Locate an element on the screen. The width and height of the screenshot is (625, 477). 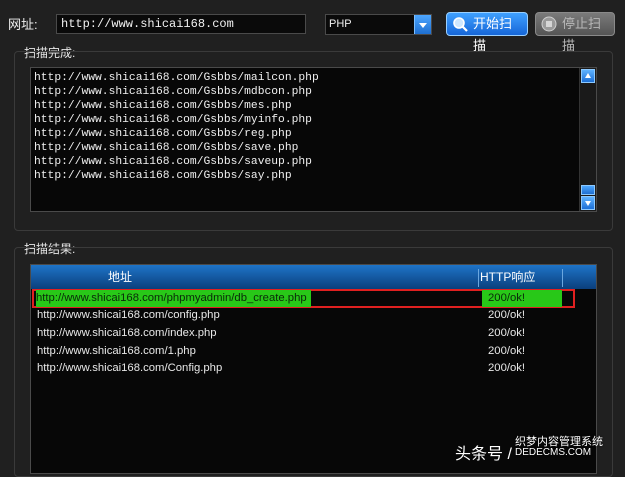
watermark-author: 头条号 / is located at coordinates (483, 454).